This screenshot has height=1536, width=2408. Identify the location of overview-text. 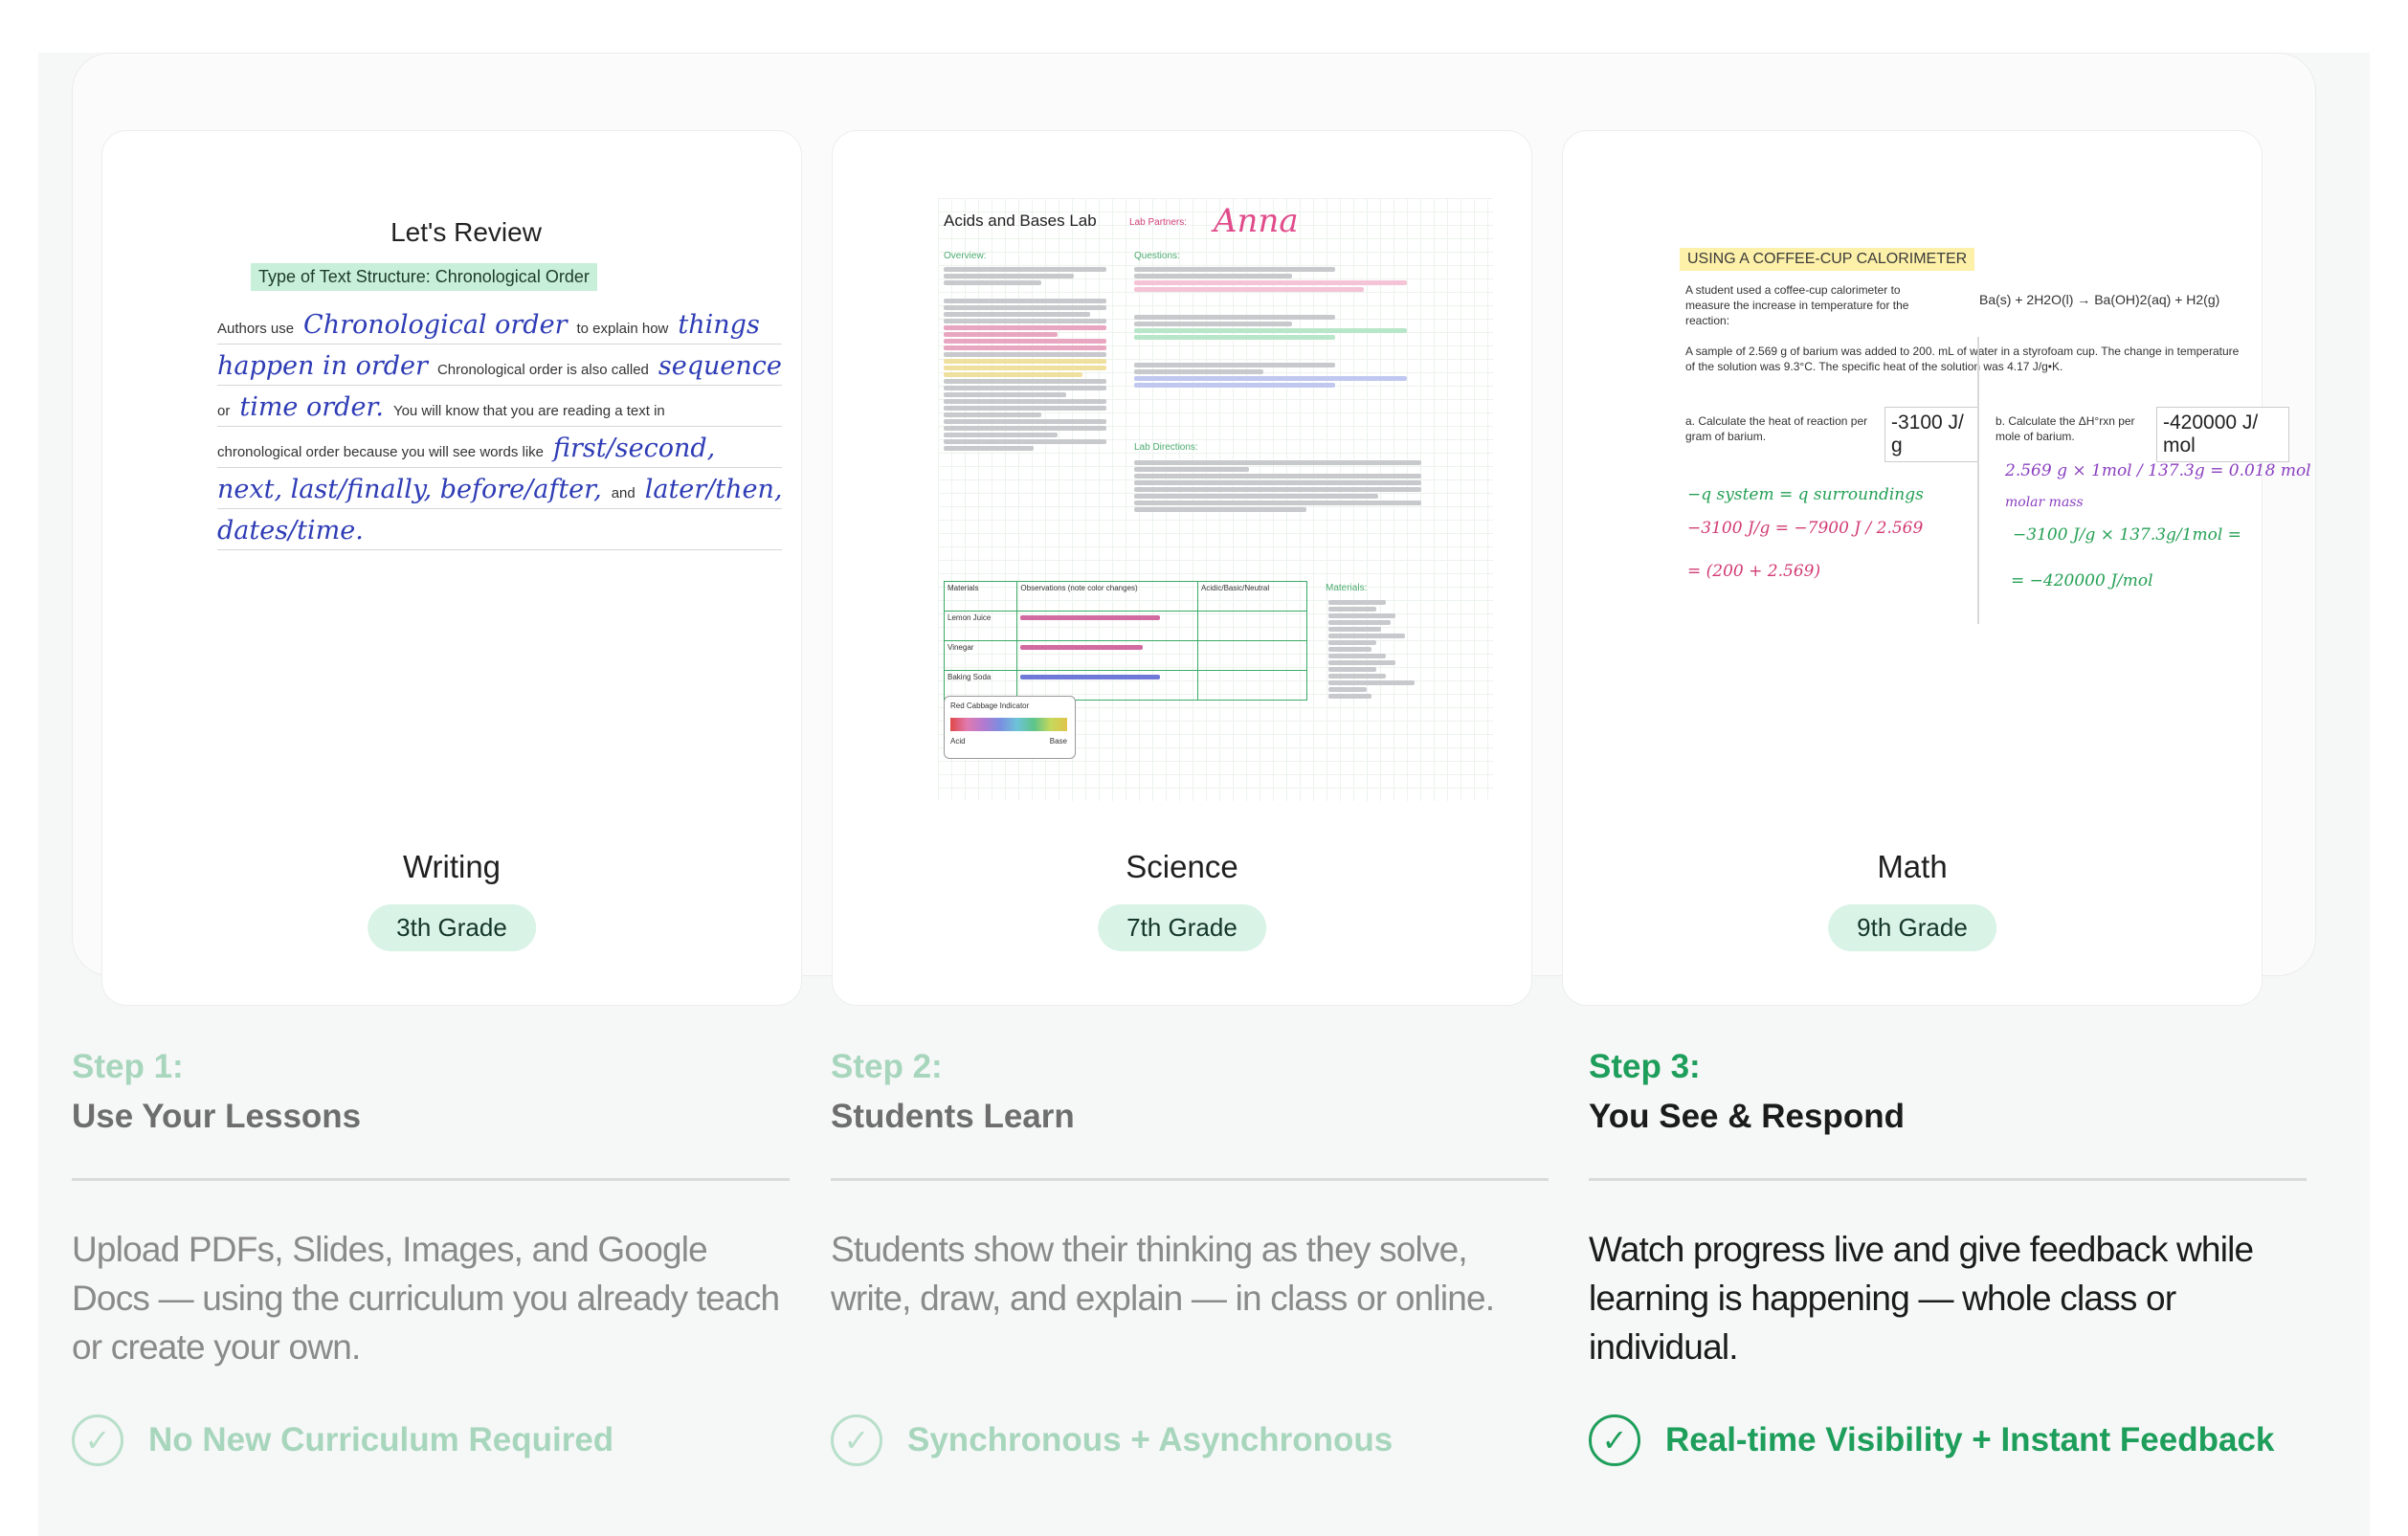
(1025, 359).